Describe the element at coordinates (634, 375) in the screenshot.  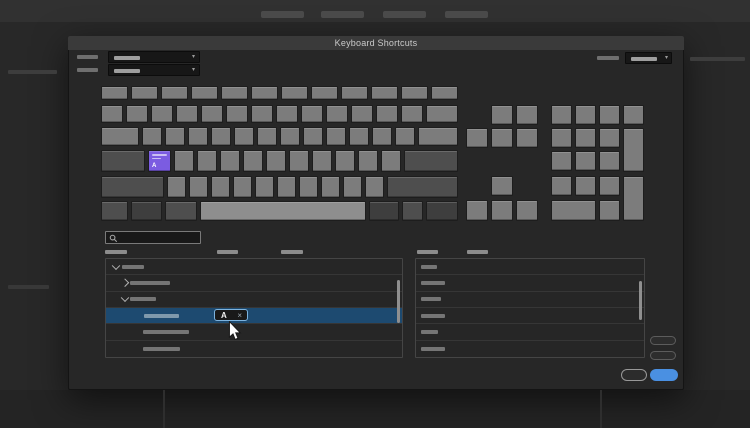
I see `secondary-button` at that location.